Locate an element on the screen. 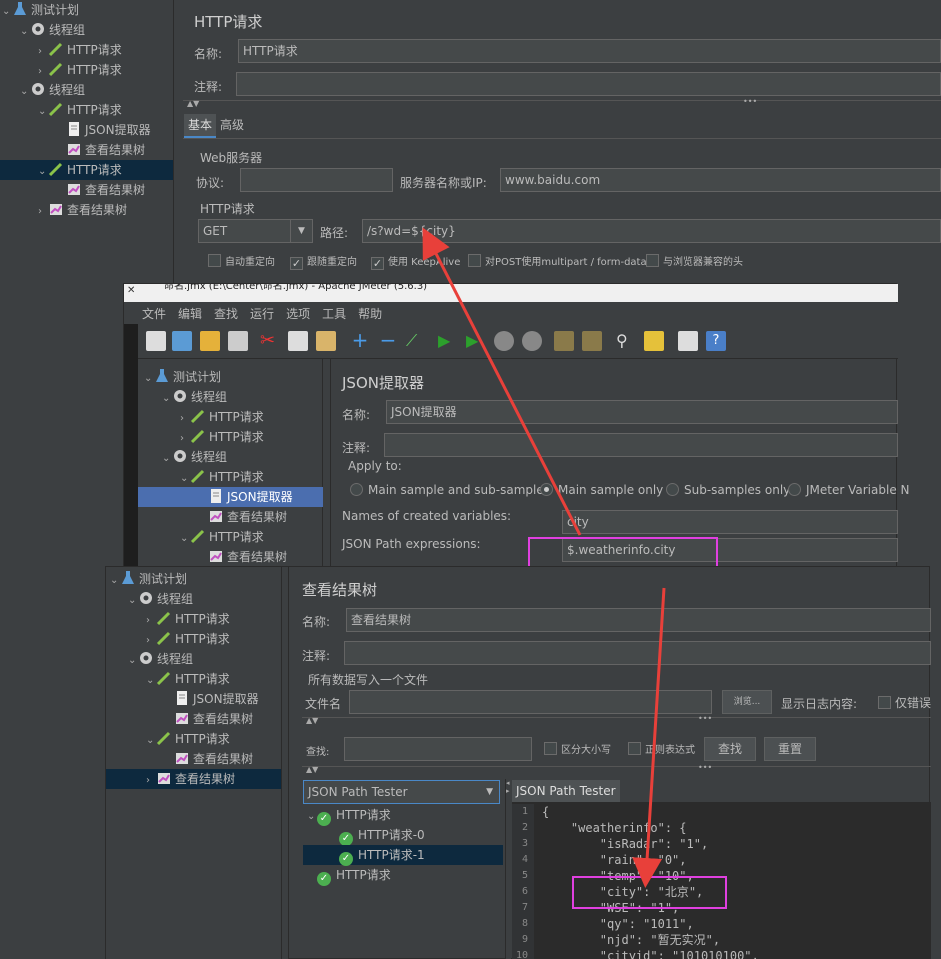  errors-only-checkbox: 仅错误 is located at coordinates (904, 702).